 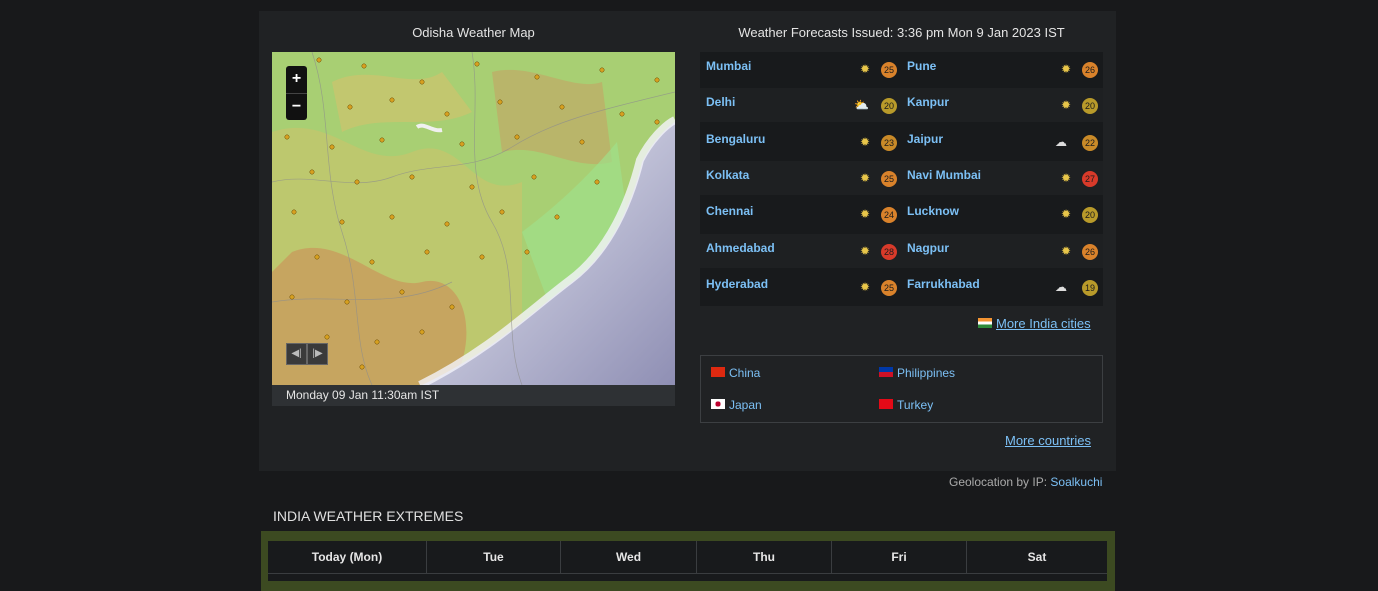 I want to click on more-india-label: More India cities, so click(x=1043, y=323).